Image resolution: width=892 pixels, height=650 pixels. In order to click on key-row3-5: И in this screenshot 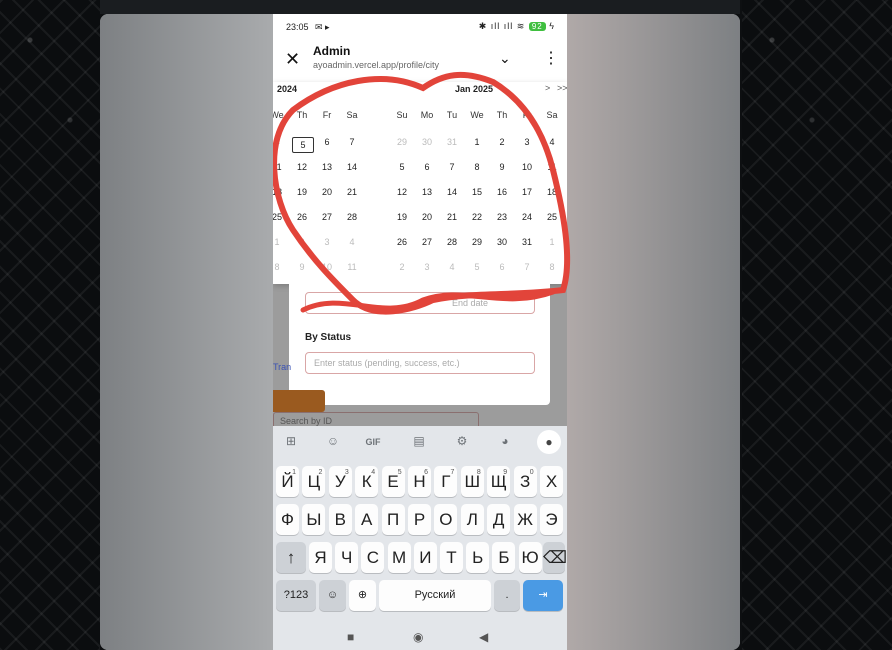, I will do `click(425, 557)`.